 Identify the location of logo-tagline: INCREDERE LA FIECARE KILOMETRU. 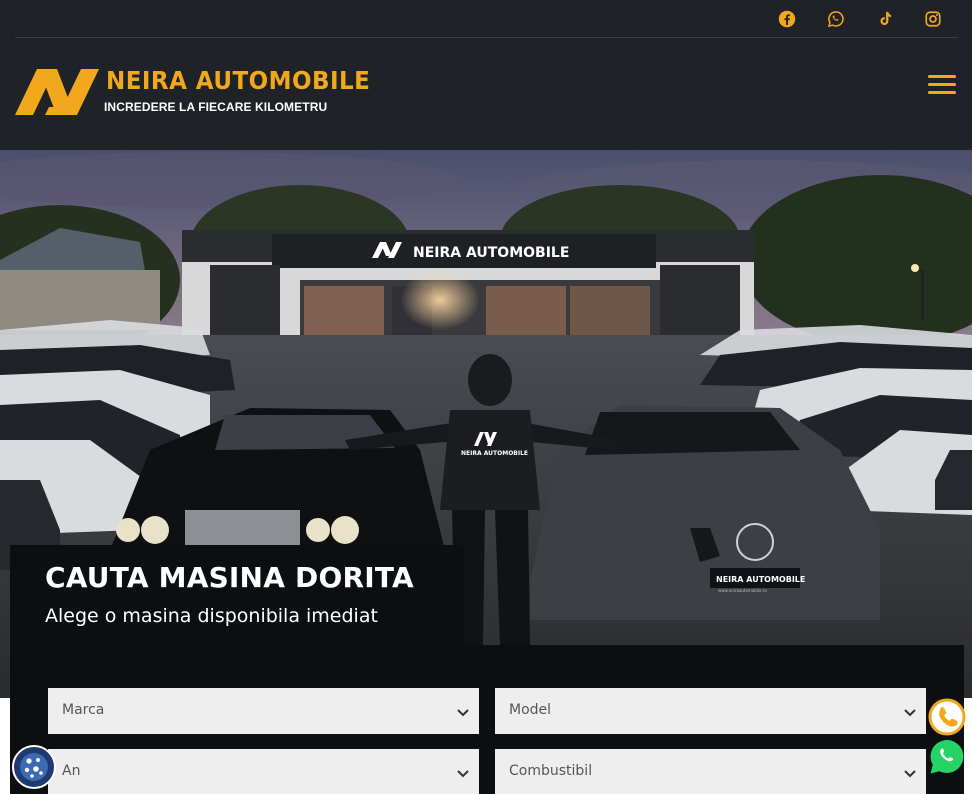
(216, 107).